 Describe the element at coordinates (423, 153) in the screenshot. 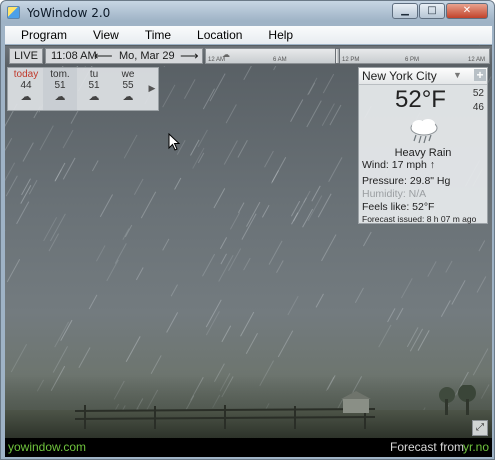

I see `weather-condition: Heavy Rain` at that location.